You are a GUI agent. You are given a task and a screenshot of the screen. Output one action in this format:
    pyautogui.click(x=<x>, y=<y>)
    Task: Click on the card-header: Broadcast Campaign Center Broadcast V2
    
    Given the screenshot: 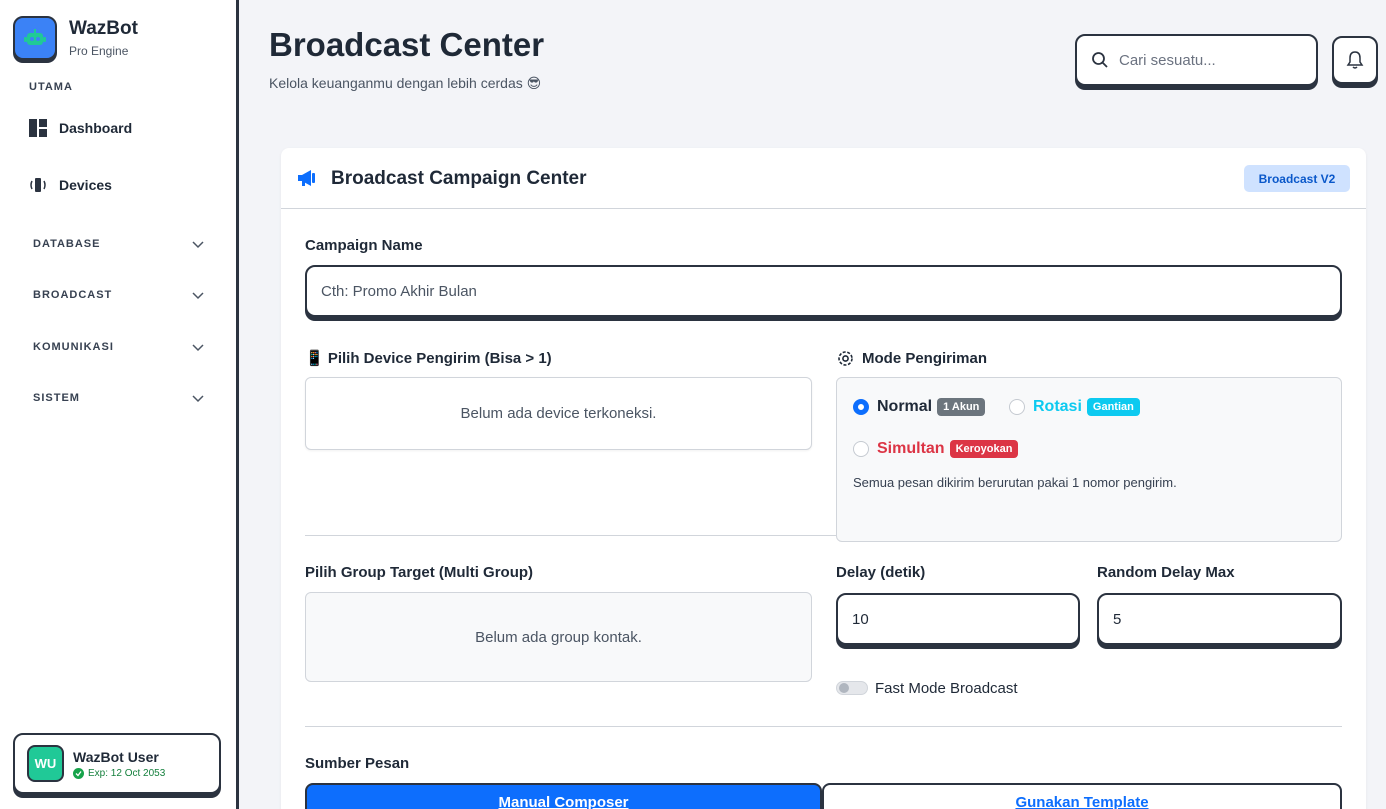 What is the action you would take?
    pyautogui.click(x=823, y=178)
    